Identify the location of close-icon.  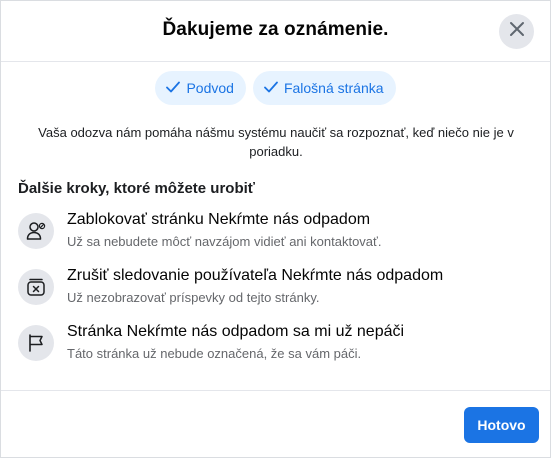
(517, 31).